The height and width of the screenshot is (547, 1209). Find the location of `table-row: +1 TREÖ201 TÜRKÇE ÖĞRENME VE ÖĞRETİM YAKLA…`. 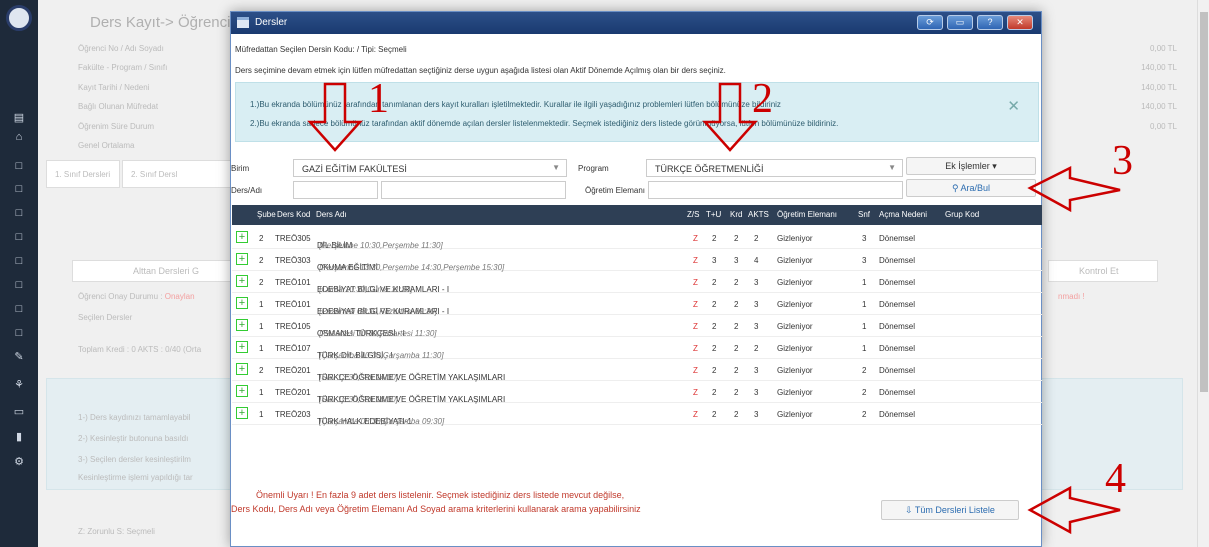

table-row: +1 TREÖ201 TÜRKÇE ÖĞRENME VE ÖĞRETİM YAKLA… is located at coordinates (637, 392).